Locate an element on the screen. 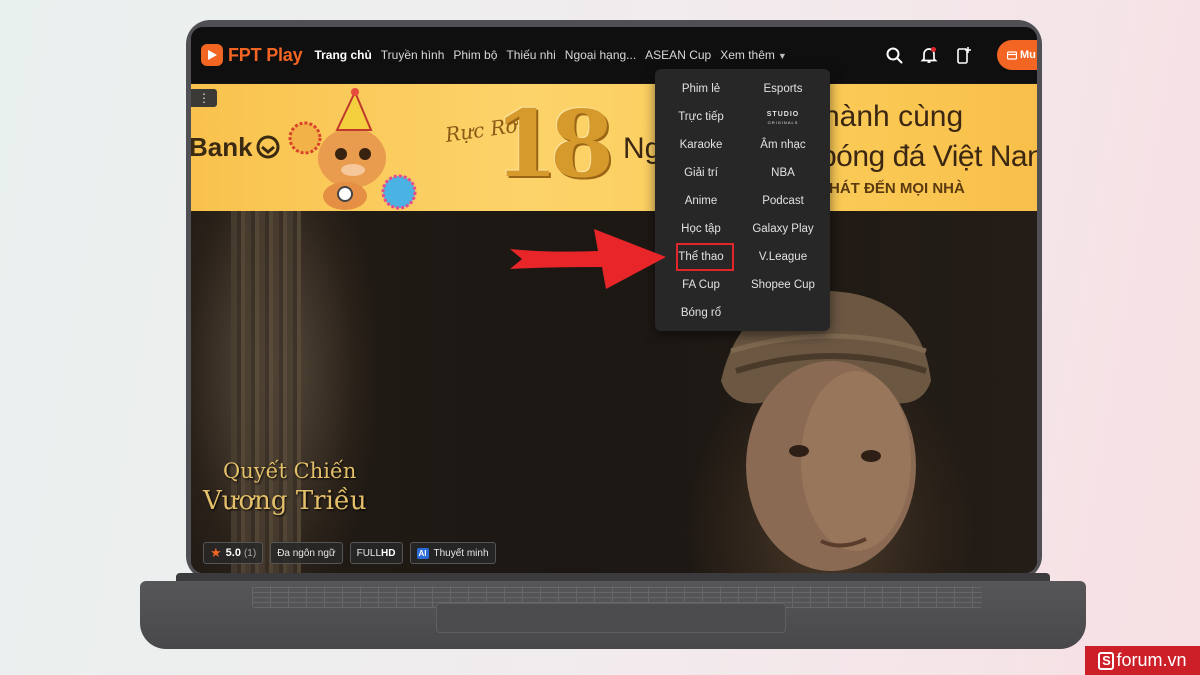  hero-title: Quyết Chiến Vương Triều is located at coordinates (285, 486).